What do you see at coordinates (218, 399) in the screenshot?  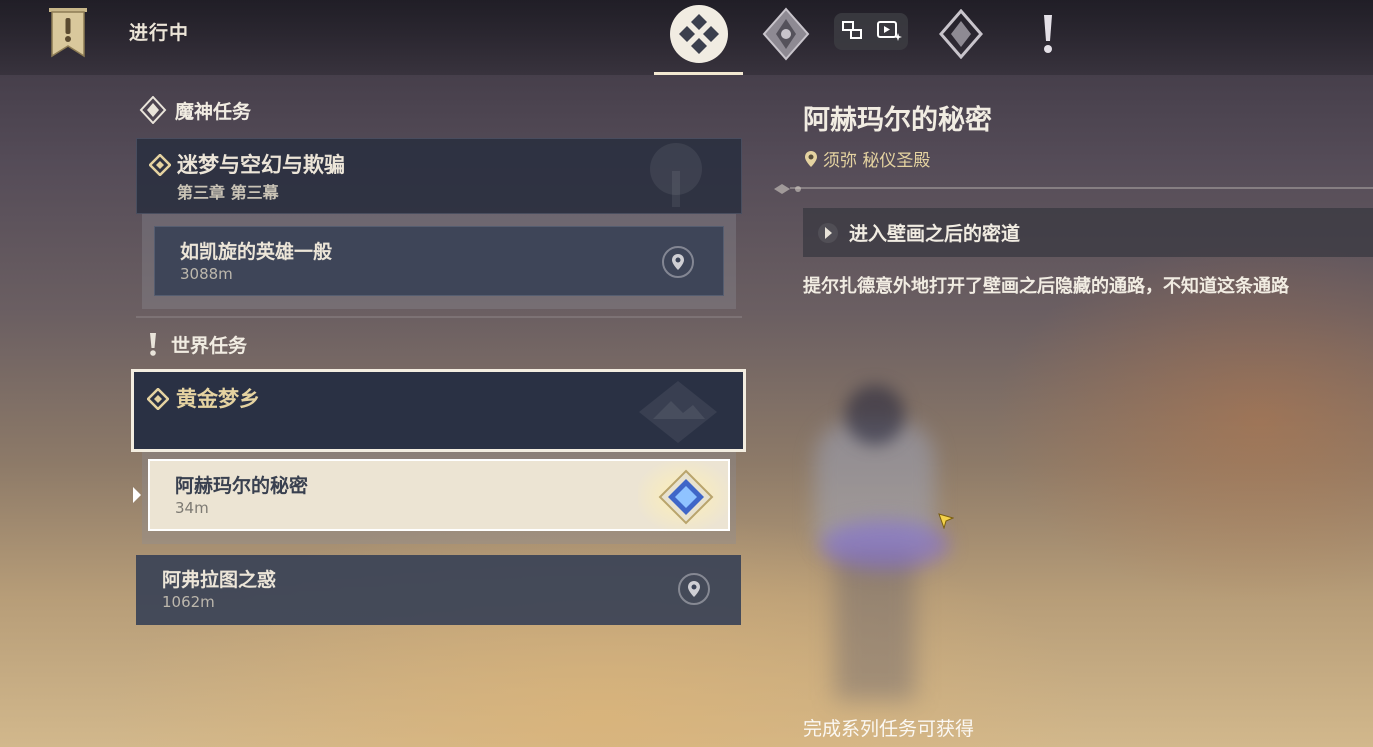 I see `quest-title: 黄金梦乡` at bounding box center [218, 399].